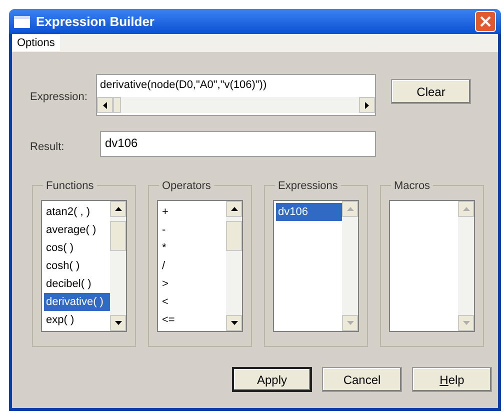  I want to click on list-item: average( ), so click(77, 230).